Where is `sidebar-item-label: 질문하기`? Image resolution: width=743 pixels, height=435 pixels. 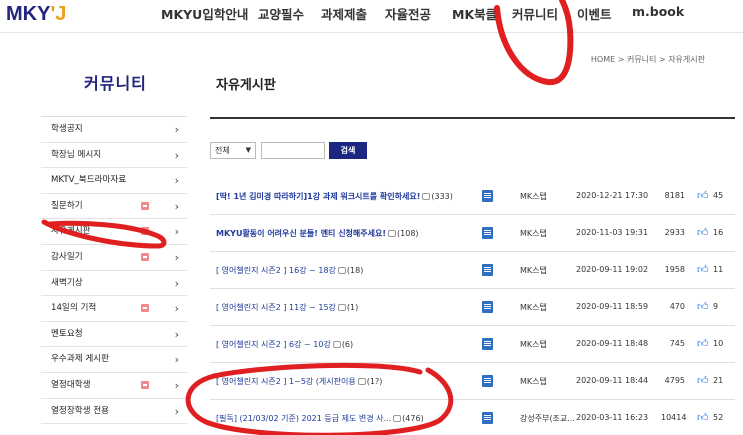 sidebar-item-label: 질문하기 is located at coordinates (67, 205).